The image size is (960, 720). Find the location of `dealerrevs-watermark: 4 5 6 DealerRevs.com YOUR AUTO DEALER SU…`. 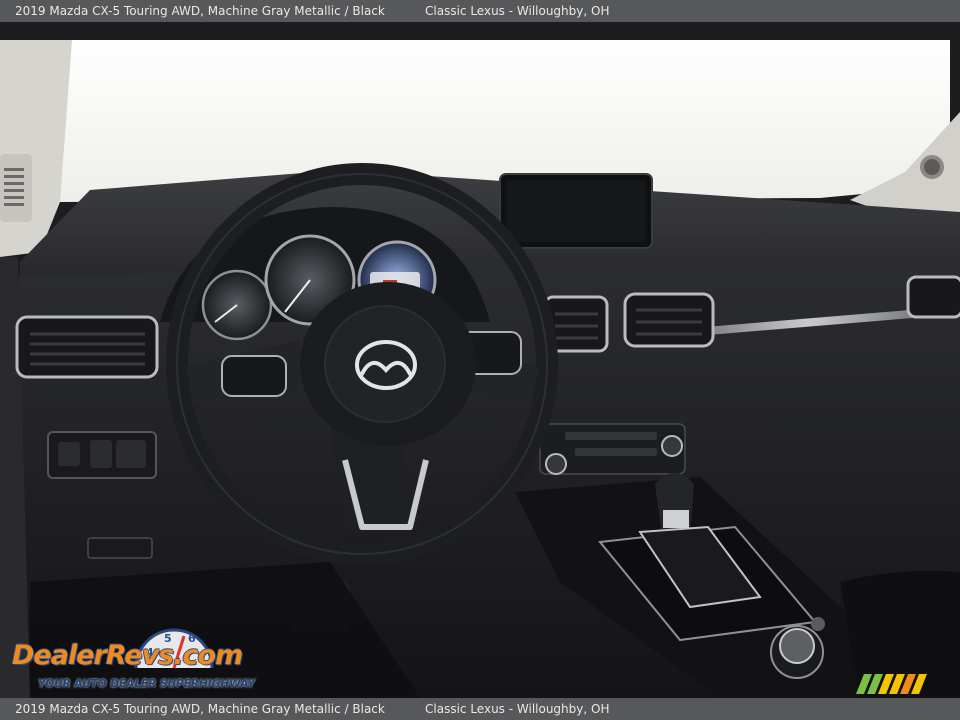

dealerrevs-watermark: 4 5 6 DealerRevs.com YOUR AUTO DEALER SU… is located at coordinates (140, 658).